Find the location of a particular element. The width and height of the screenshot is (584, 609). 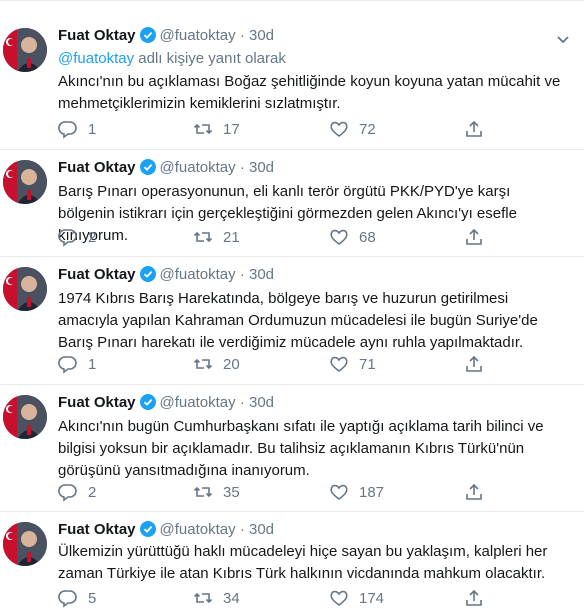

reply-context: @fuatoktay adlı kişiye yanıt olarak is located at coordinates (172, 59).